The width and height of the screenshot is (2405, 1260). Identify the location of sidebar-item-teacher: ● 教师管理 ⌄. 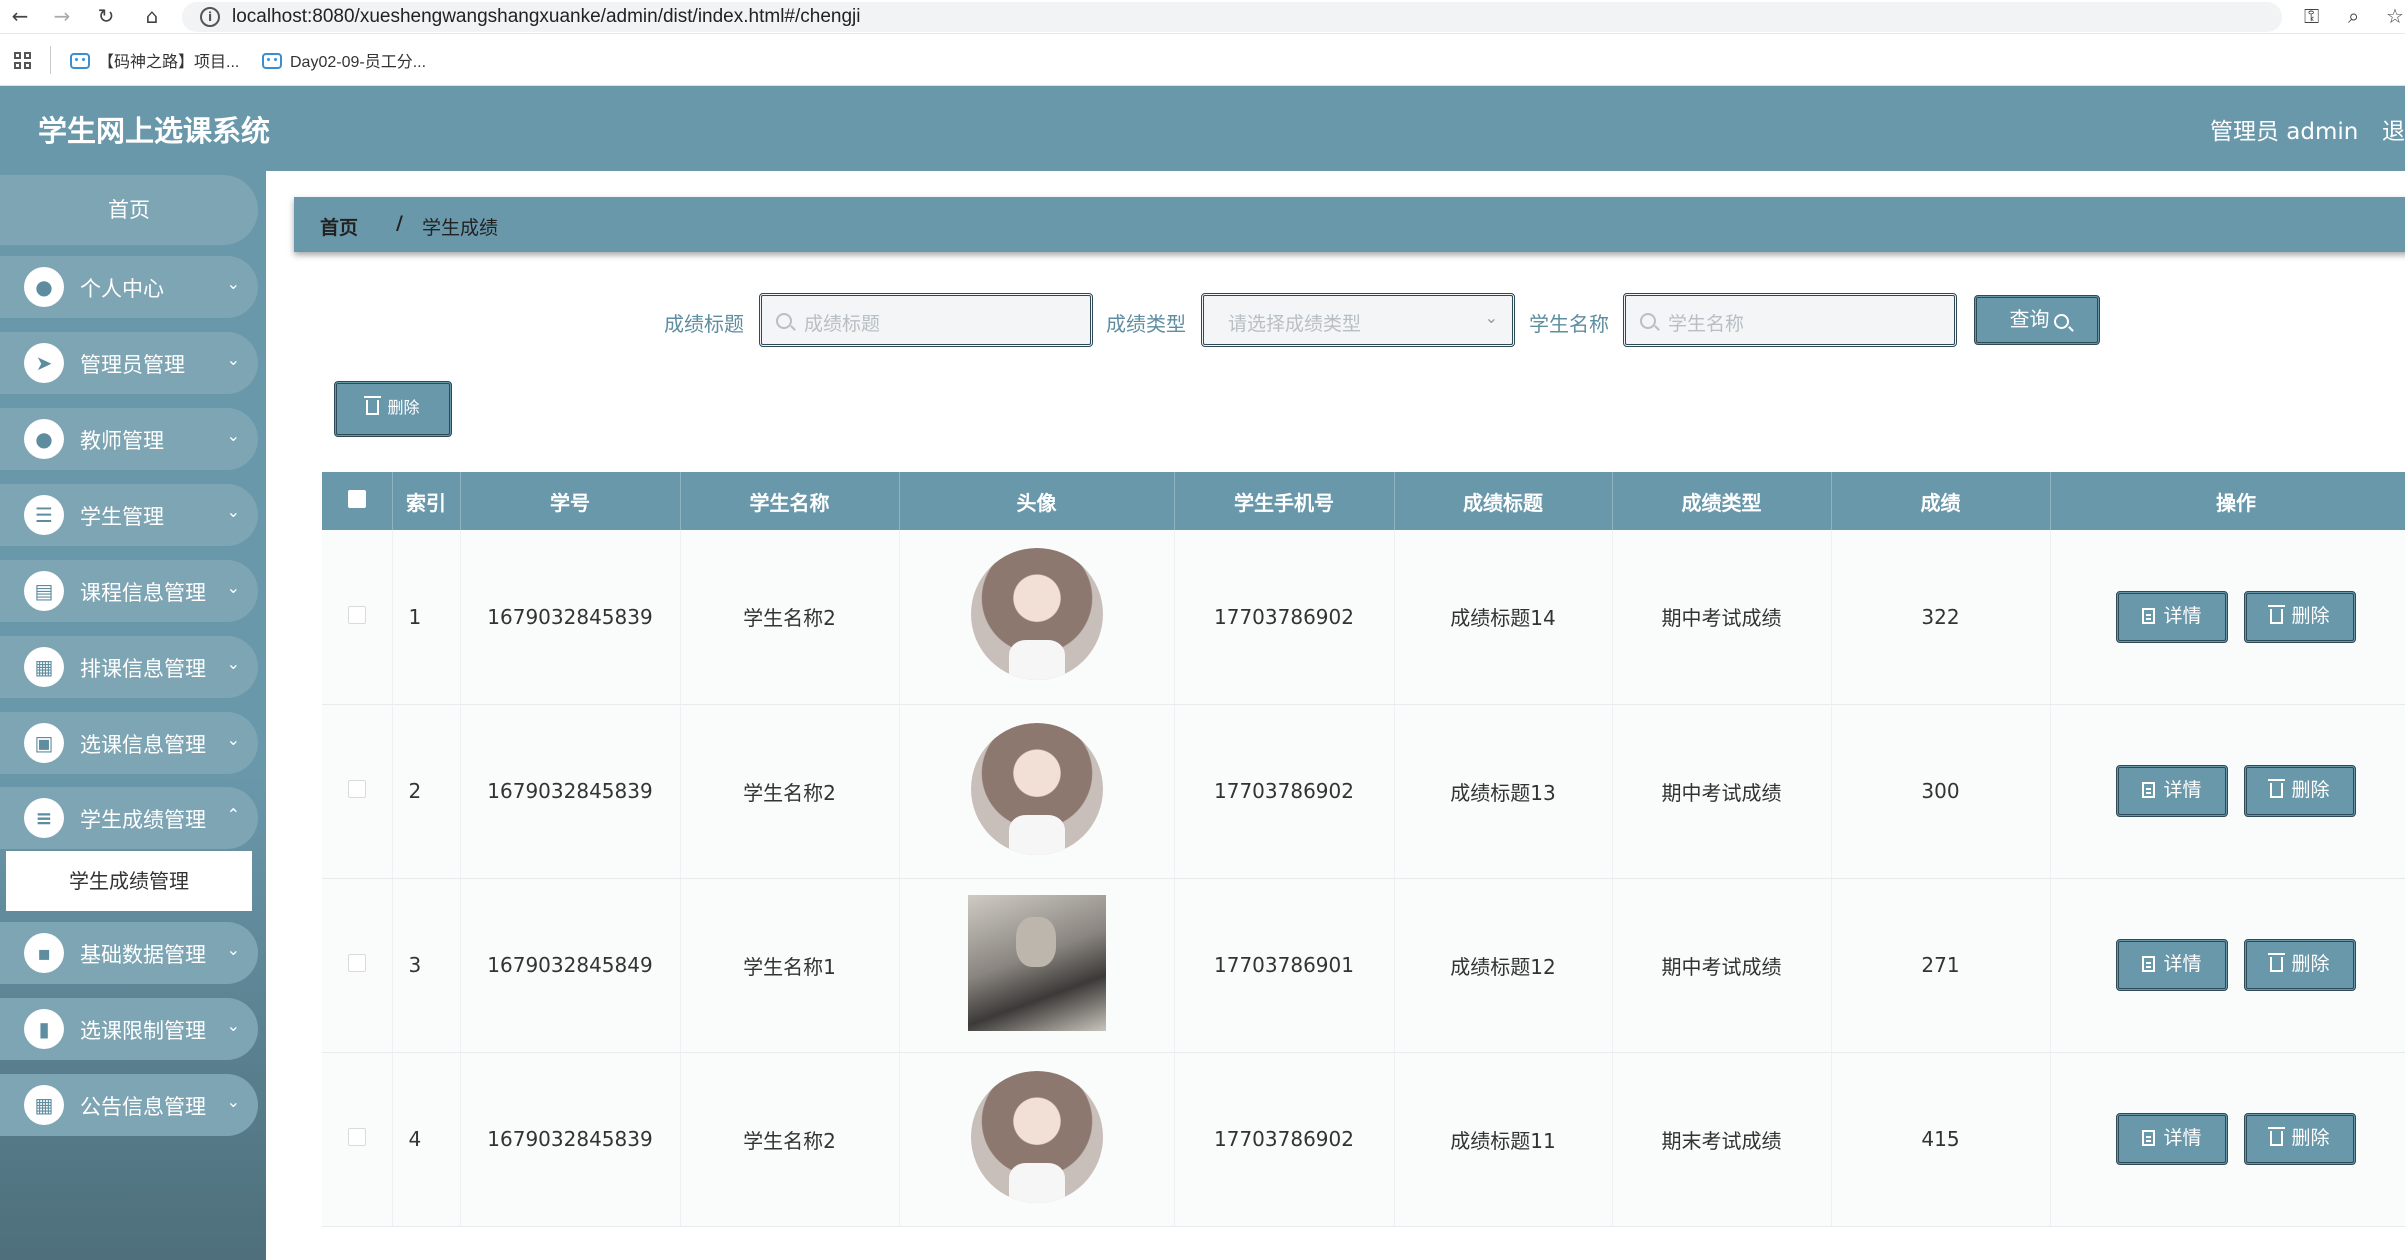
(129, 439).